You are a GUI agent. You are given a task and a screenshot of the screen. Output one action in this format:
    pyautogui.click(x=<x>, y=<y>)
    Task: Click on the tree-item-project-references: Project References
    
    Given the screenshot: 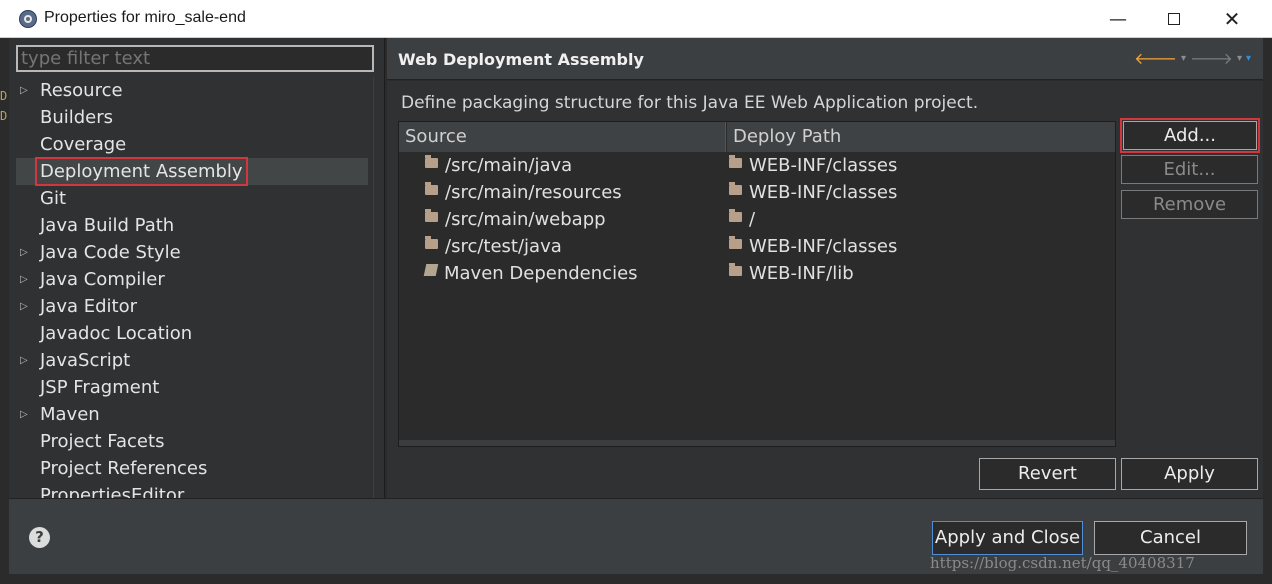 What is the action you would take?
    pyautogui.click(x=192, y=468)
    